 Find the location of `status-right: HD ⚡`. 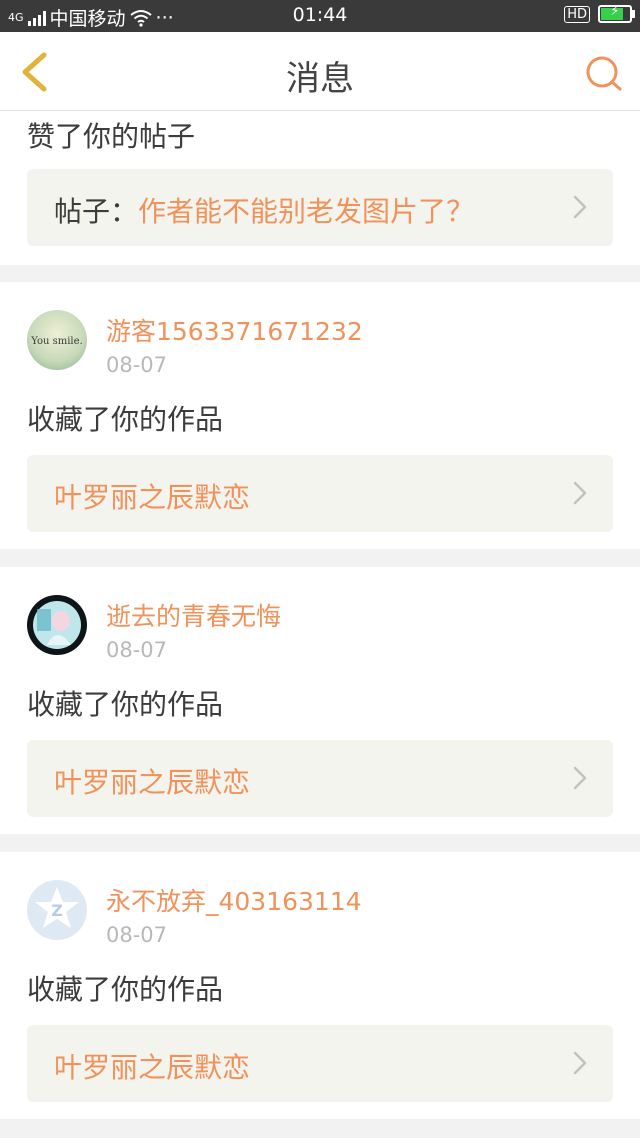

status-right: HD ⚡ is located at coordinates (599, 13).